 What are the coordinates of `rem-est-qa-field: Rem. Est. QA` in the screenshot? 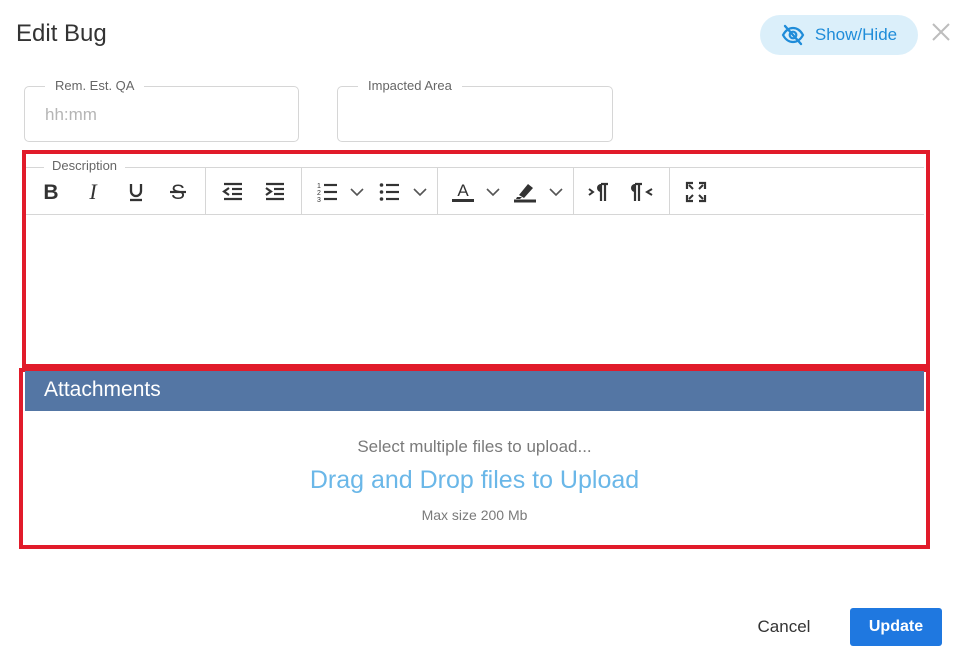 It's located at (161, 110).